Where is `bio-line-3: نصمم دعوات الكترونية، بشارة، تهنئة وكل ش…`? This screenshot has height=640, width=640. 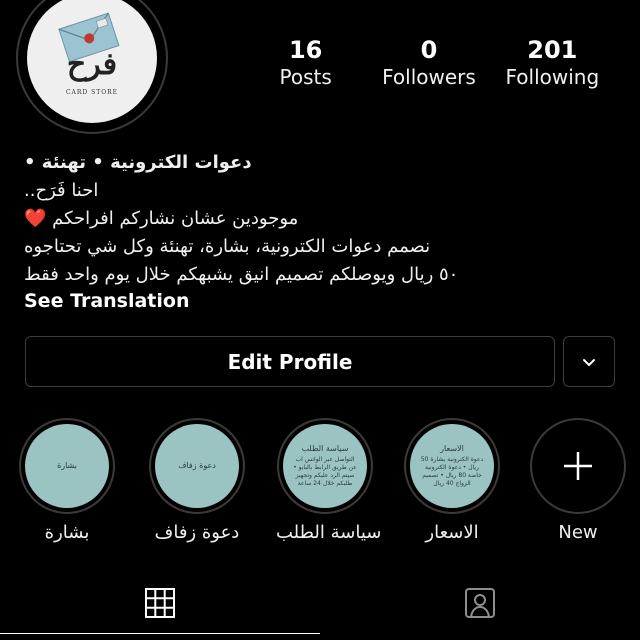
bio-line-3: نصمم دعوات الكترونية، بشارة، تهنئة وكل ش… is located at coordinates (227, 246).